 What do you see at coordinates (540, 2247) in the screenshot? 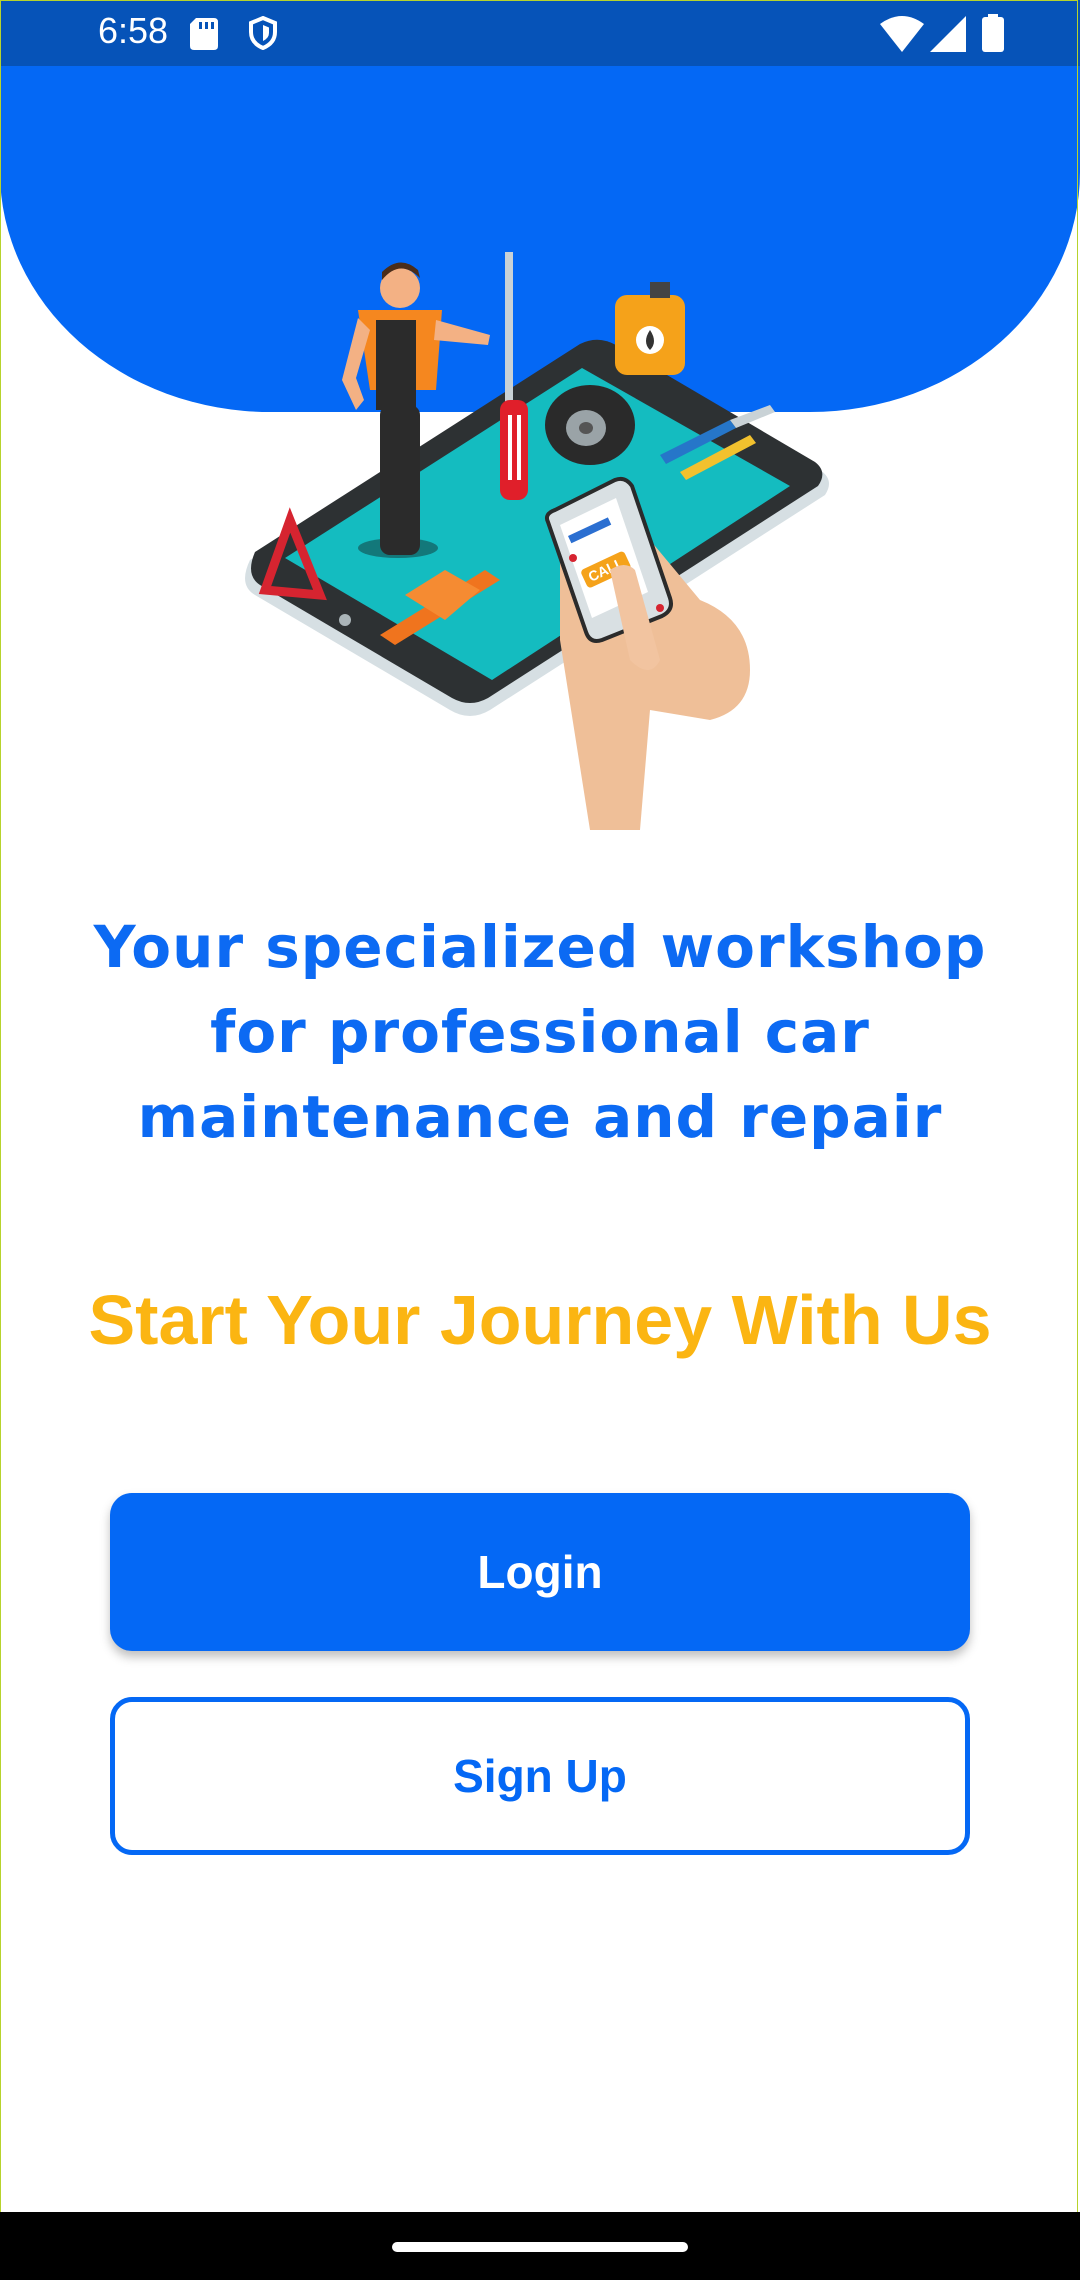
I see `home-gesture-handle` at bounding box center [540, 2247].